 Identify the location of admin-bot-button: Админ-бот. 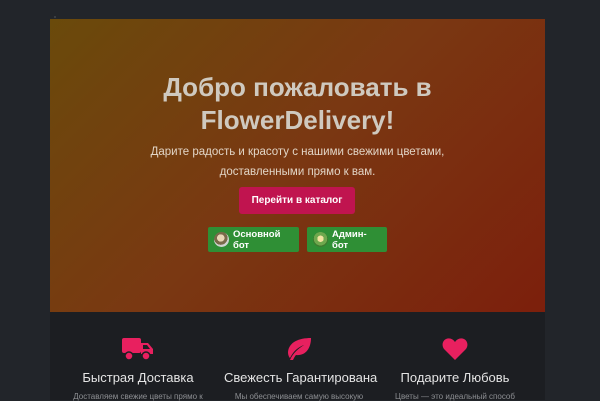
(347, 239).